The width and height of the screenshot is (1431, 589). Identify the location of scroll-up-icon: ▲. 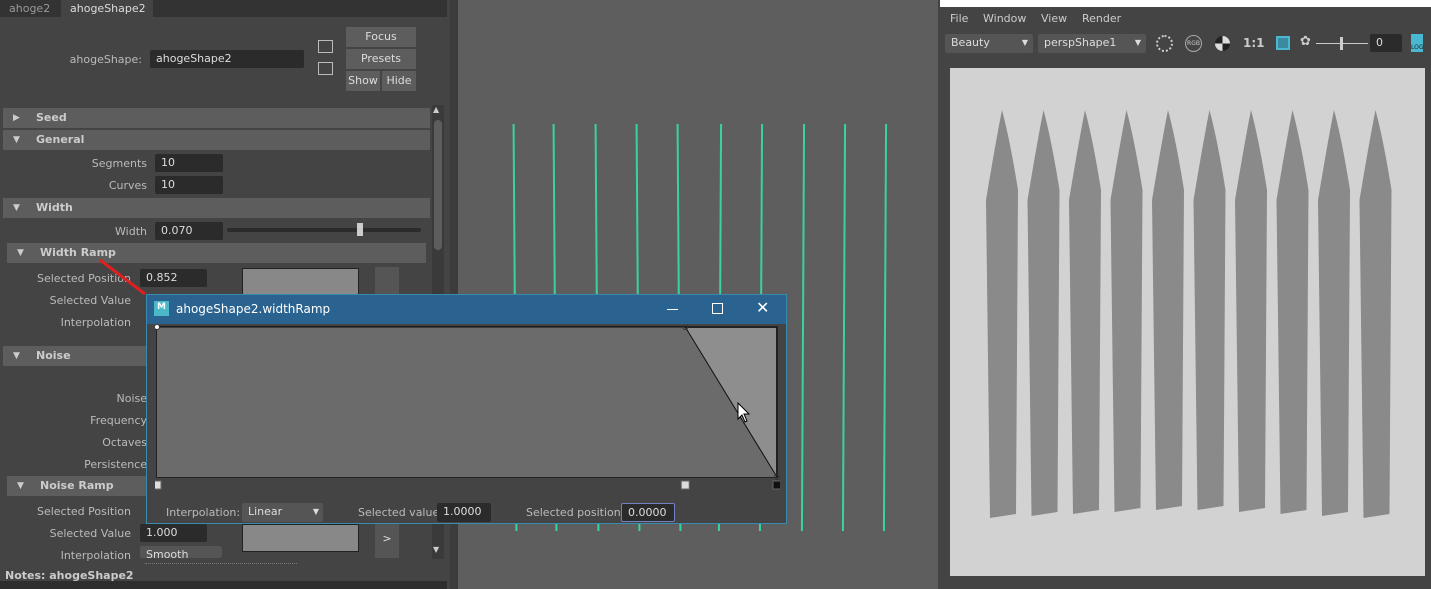
(436, 109).